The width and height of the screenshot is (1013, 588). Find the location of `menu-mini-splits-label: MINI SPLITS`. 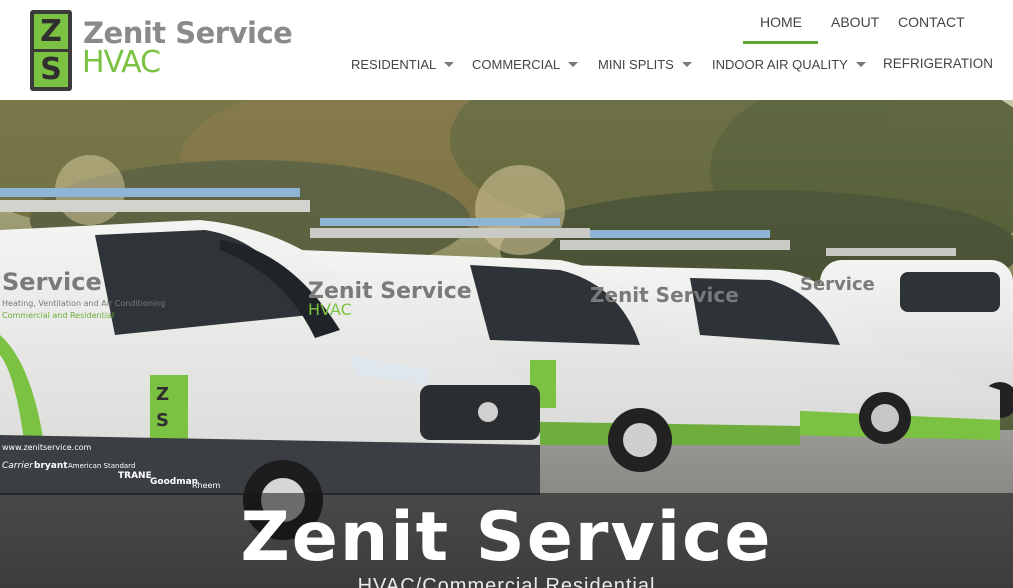

menu-mini-splits-label: MINI SPLITS is located at coordinates (636, 64).